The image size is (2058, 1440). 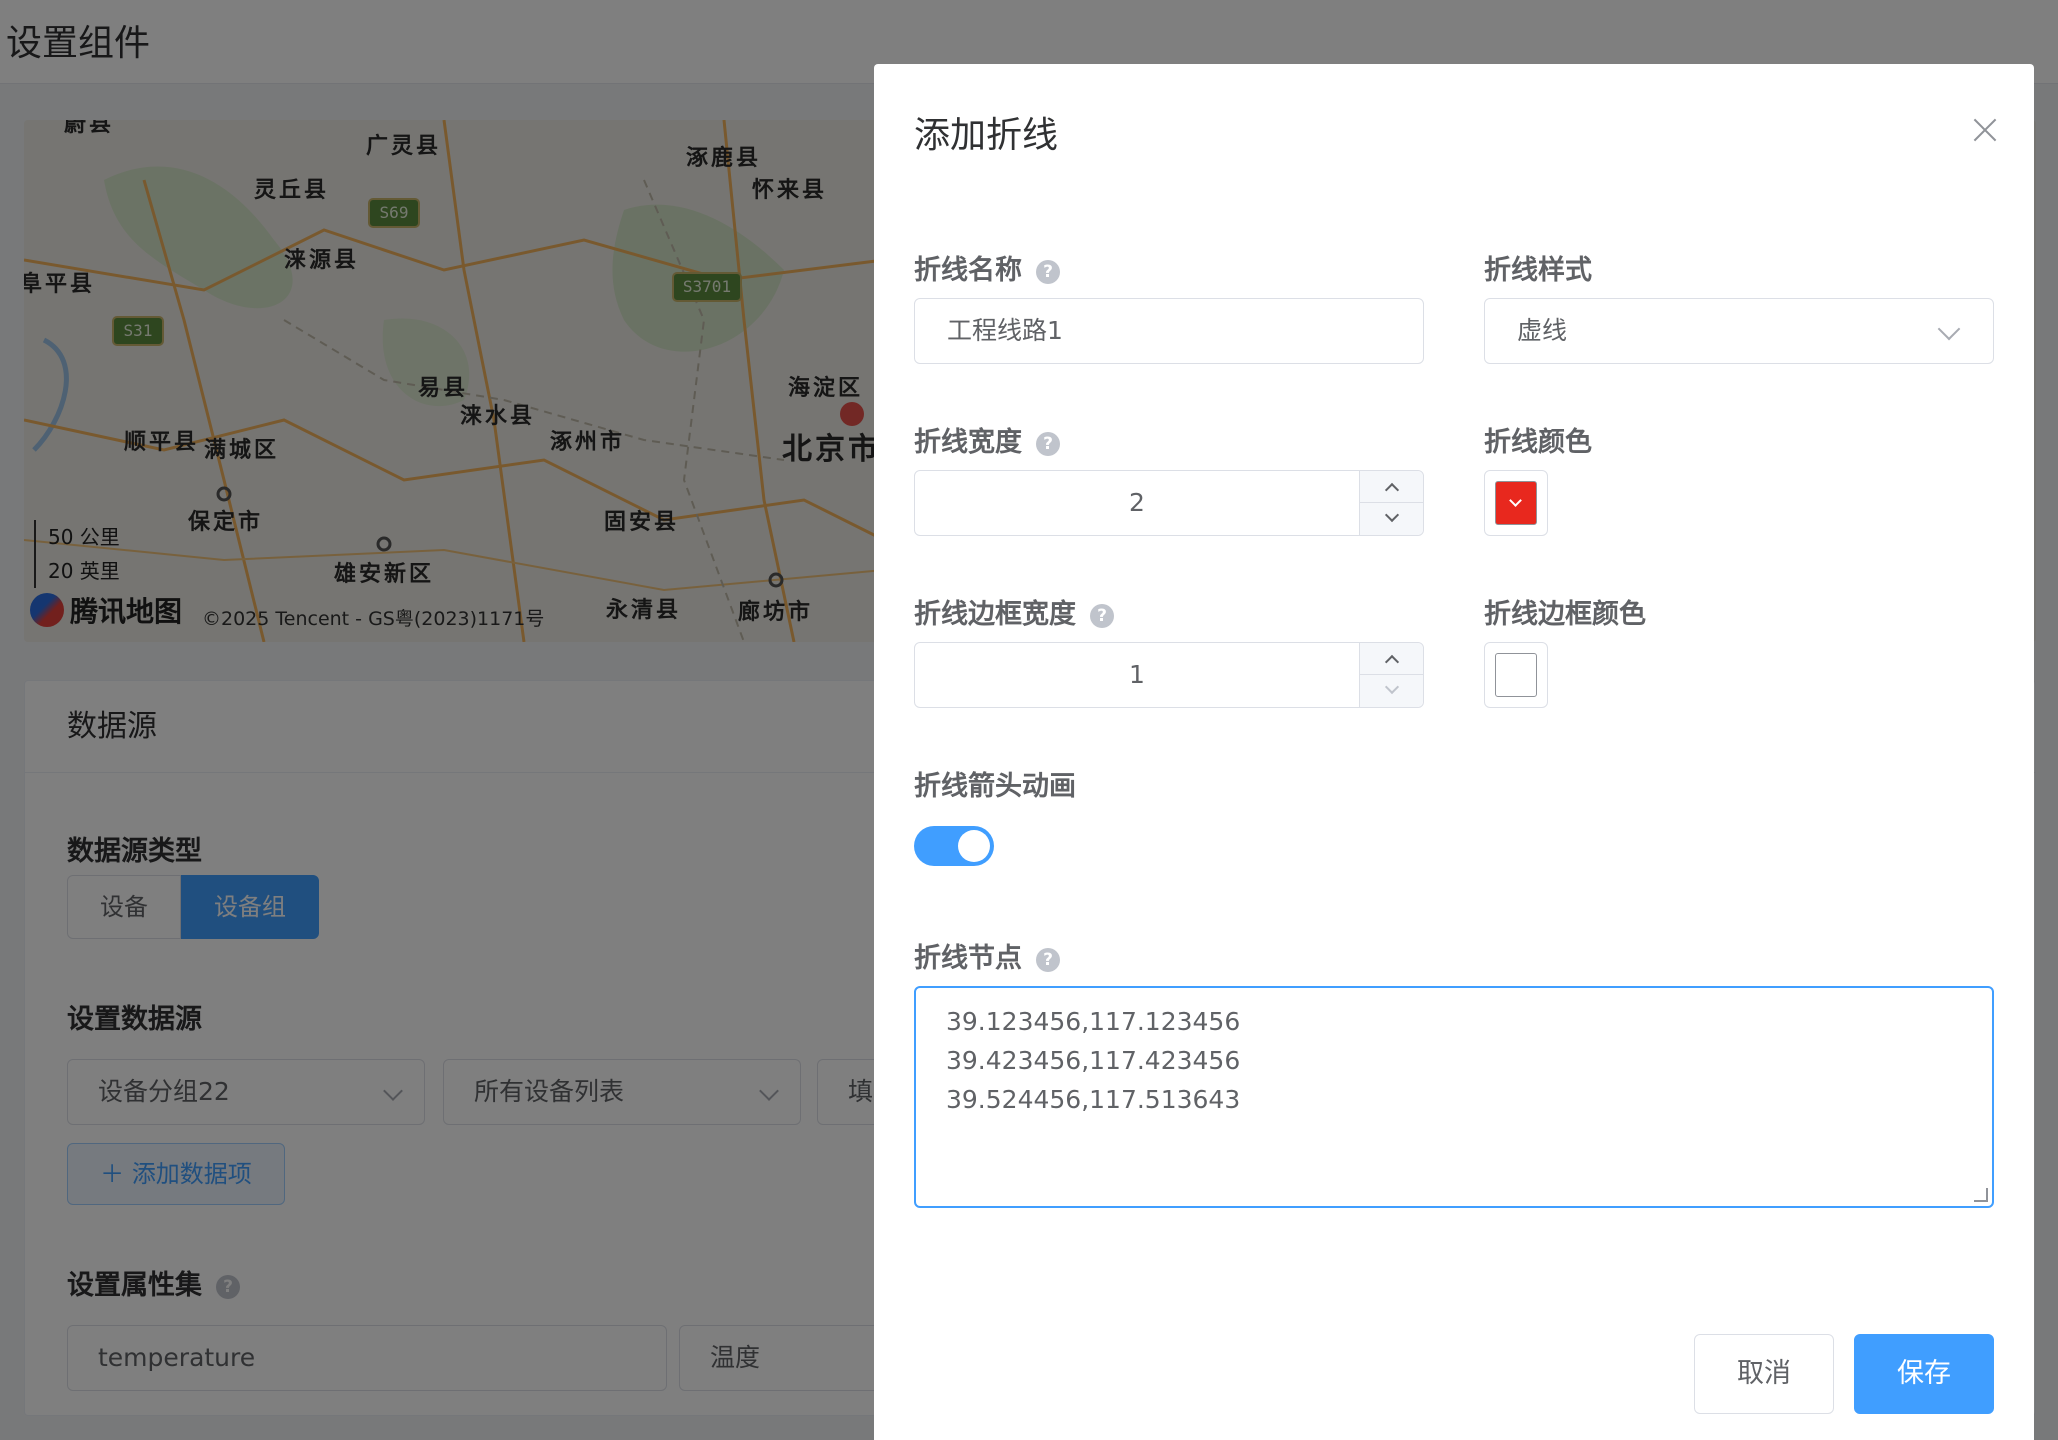 I want to click on polyline-name-value: 工程线路1, so click(x=1005, y=330).